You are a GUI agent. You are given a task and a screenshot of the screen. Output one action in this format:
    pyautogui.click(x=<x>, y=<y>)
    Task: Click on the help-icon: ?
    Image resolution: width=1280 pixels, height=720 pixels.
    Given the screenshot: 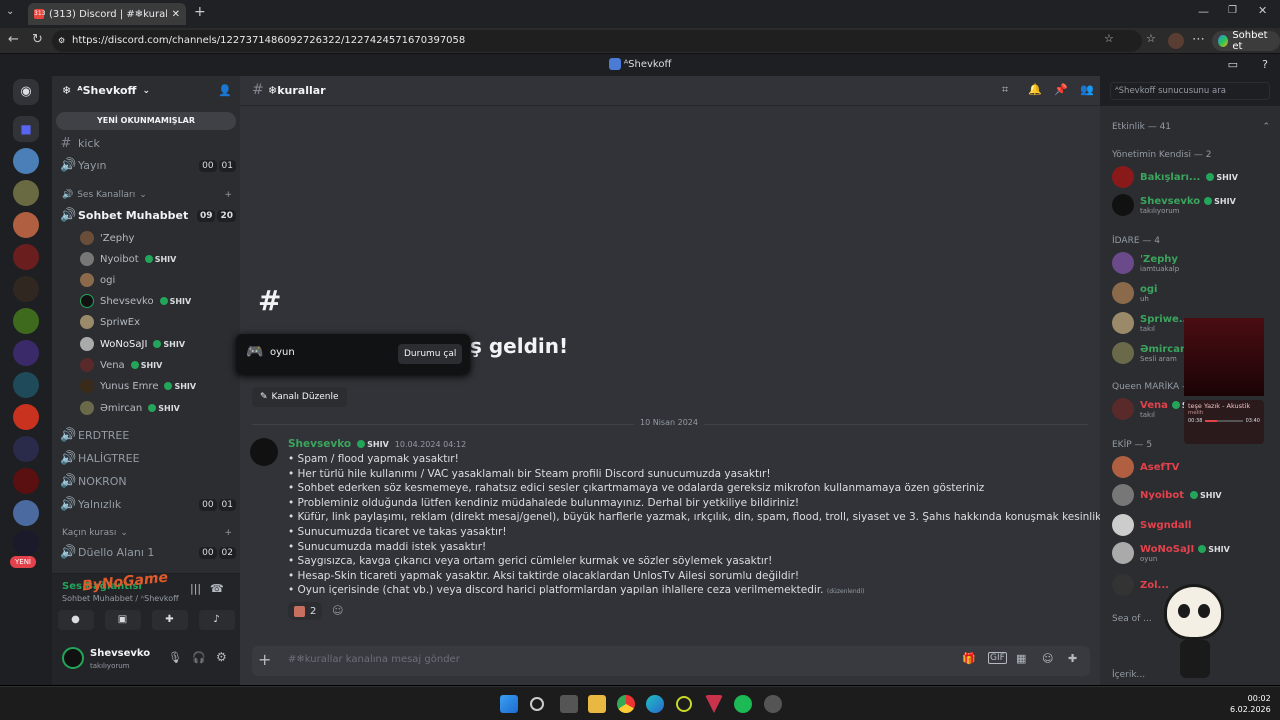 What is the action you would take?
    pyautogui.click(x=1265, y=65)
    